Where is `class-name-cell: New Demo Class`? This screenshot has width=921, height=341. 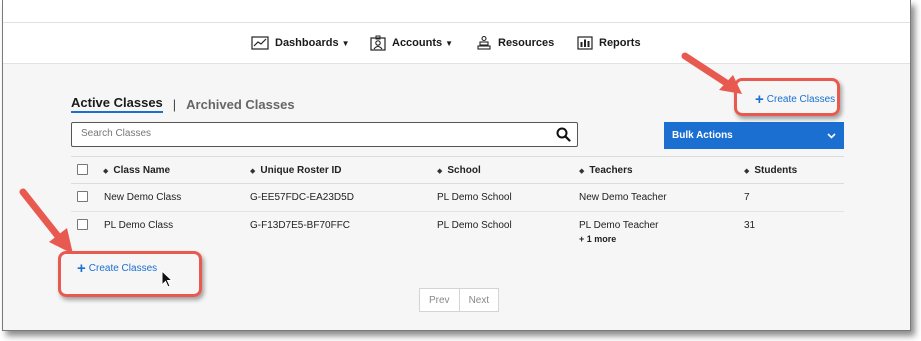 class-name-cell: New Demo Class is located at coordinates (142, 197).